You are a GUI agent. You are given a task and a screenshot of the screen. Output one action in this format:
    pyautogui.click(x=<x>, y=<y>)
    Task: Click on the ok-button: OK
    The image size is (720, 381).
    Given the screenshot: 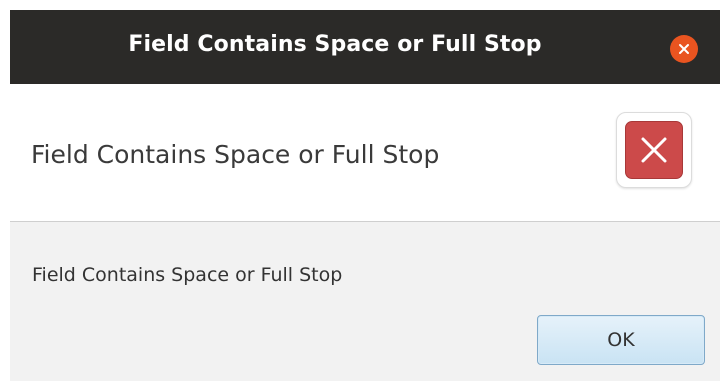 What is the action you would take?
    pyautogui.click(x=621, y=340)
    